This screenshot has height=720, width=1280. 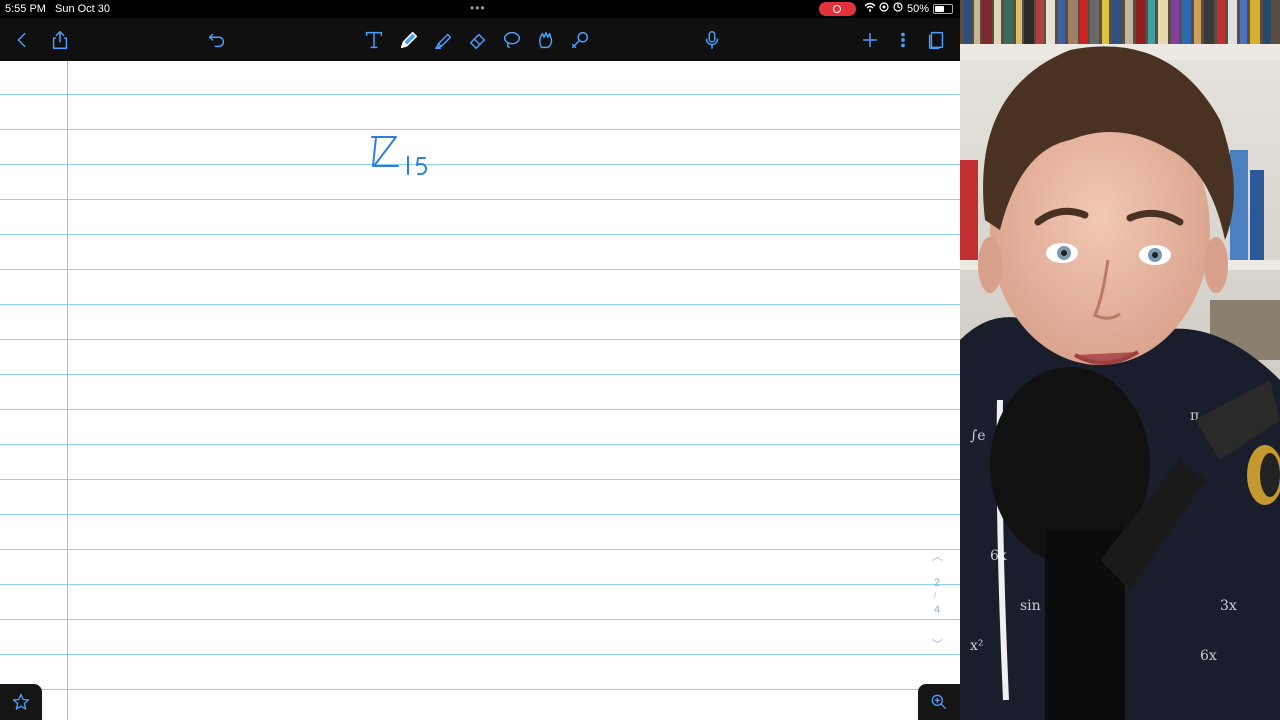 I want to click on svg-text: x², so click(x=977, y=646).